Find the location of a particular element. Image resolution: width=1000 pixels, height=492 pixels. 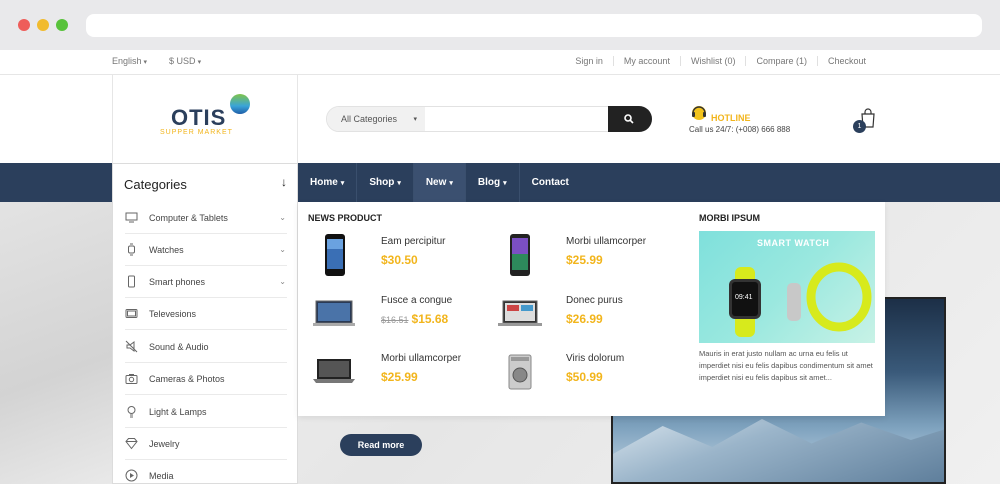

nav-item-contact: Contact is located at coordinates (553, 182).